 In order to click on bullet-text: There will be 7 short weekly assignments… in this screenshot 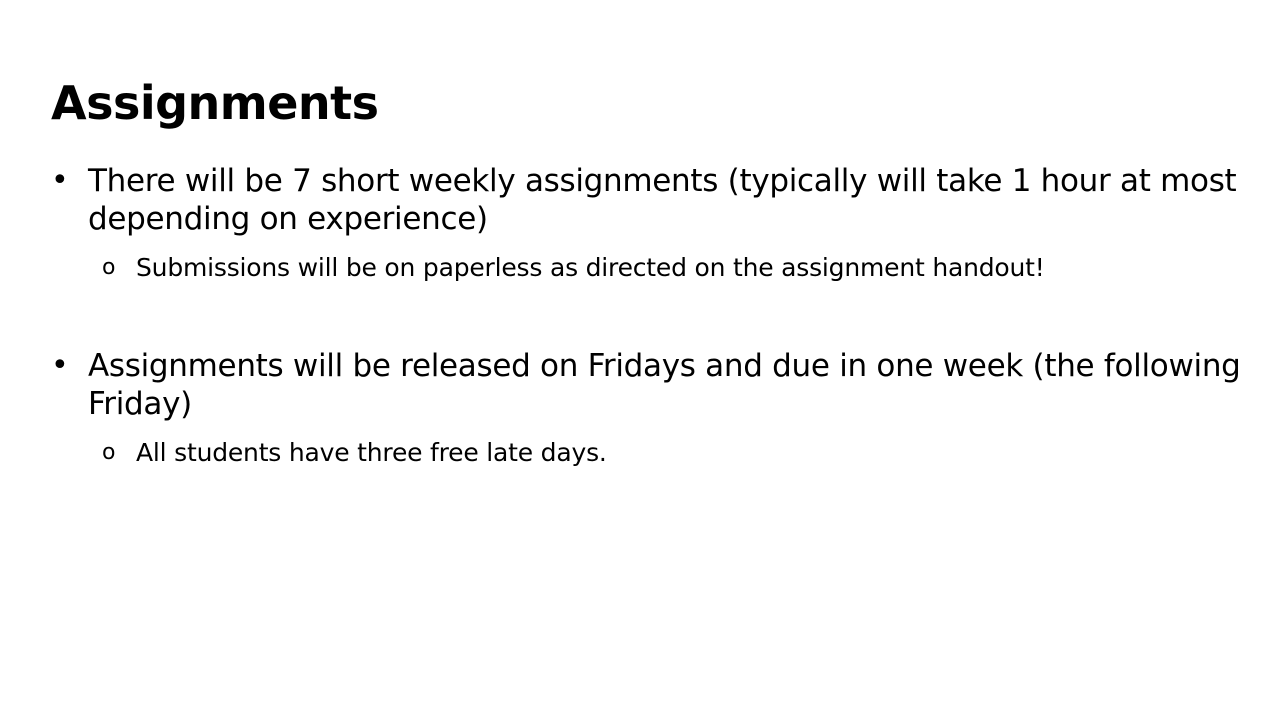, I will do `click(662, 200)`.